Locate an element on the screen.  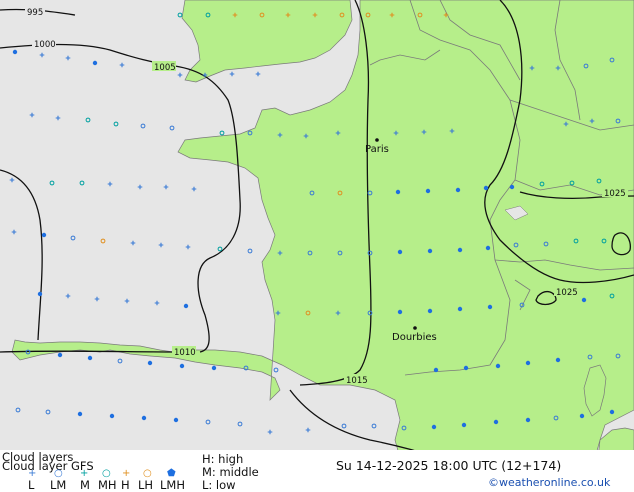
isobar-label: 1010 is located at coordinates (185, 353).